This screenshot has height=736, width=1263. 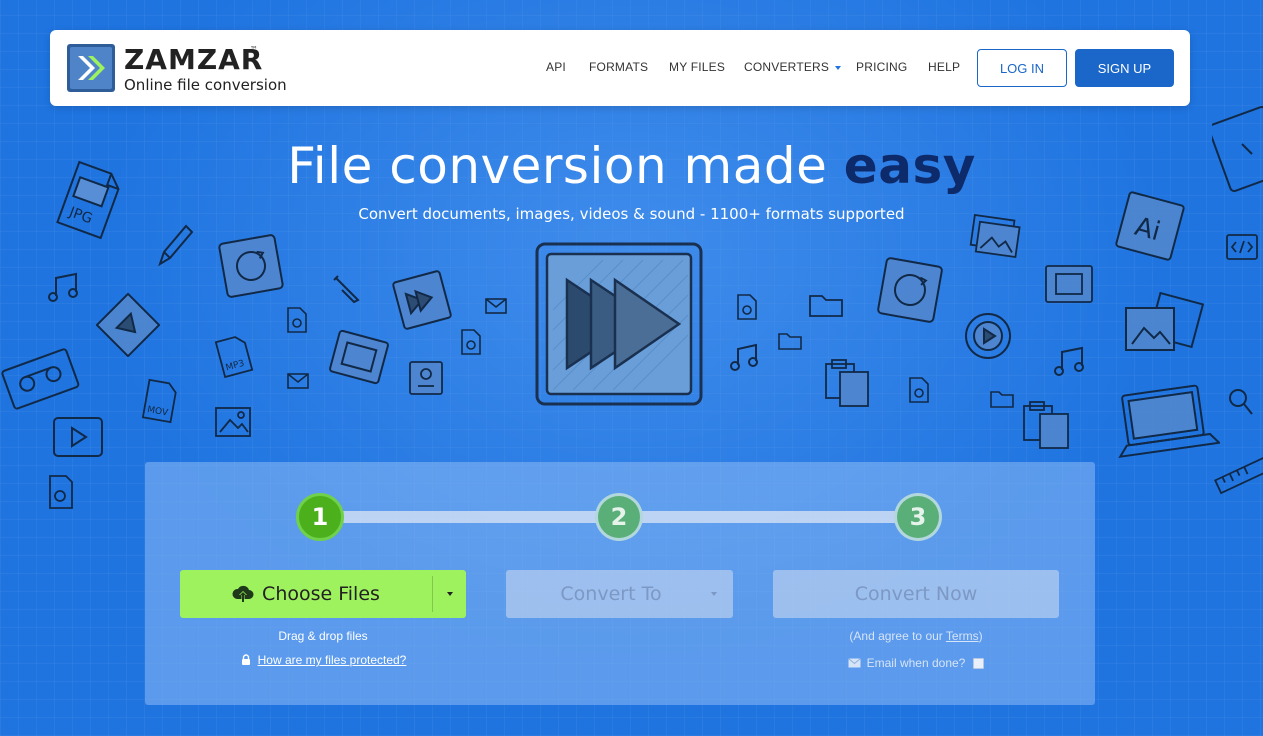 What do you see at coordinates (233, 422) in the screenshot?
I see `image-icon` at bounding box center [233, 422].